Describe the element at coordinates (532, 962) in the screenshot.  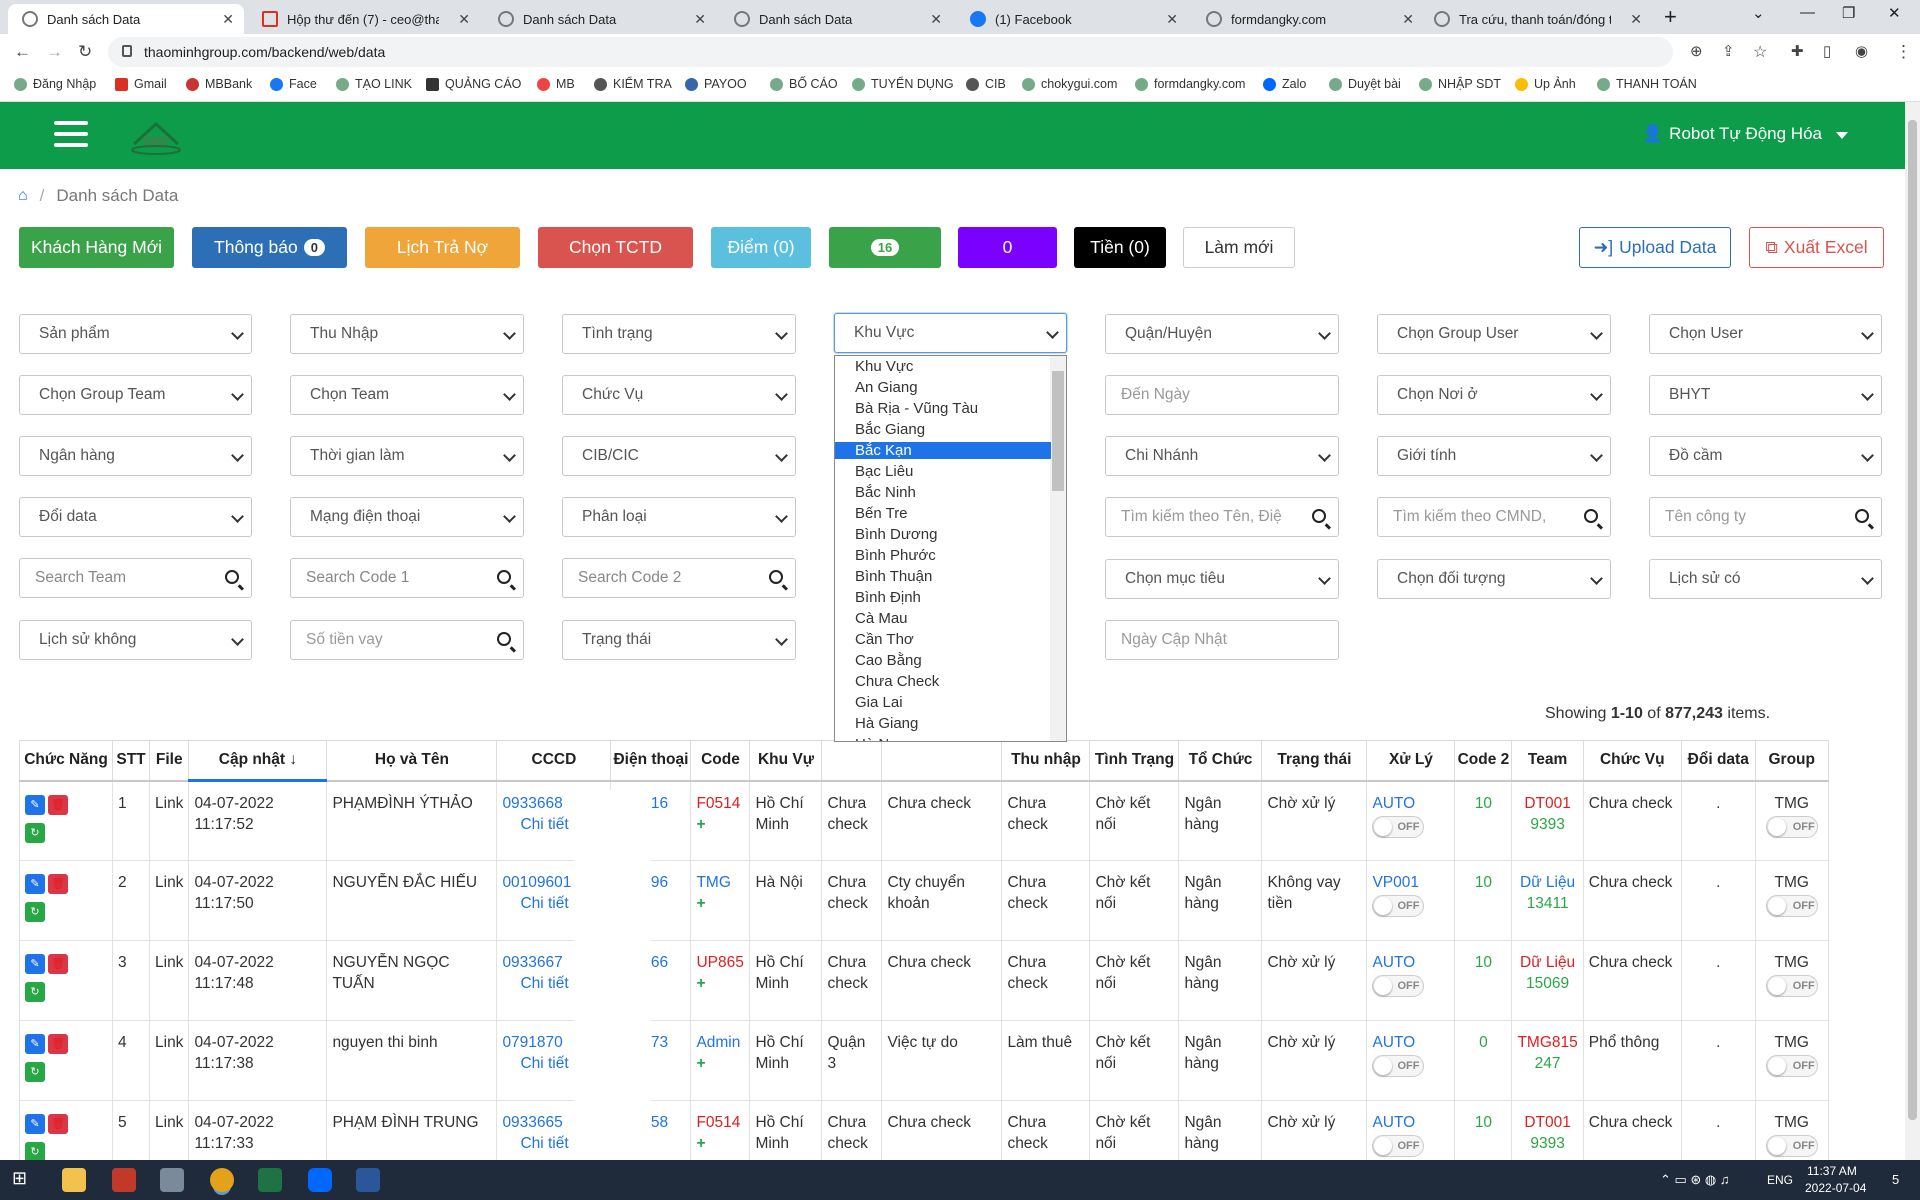
I see `id-number: 0933667` at that location.